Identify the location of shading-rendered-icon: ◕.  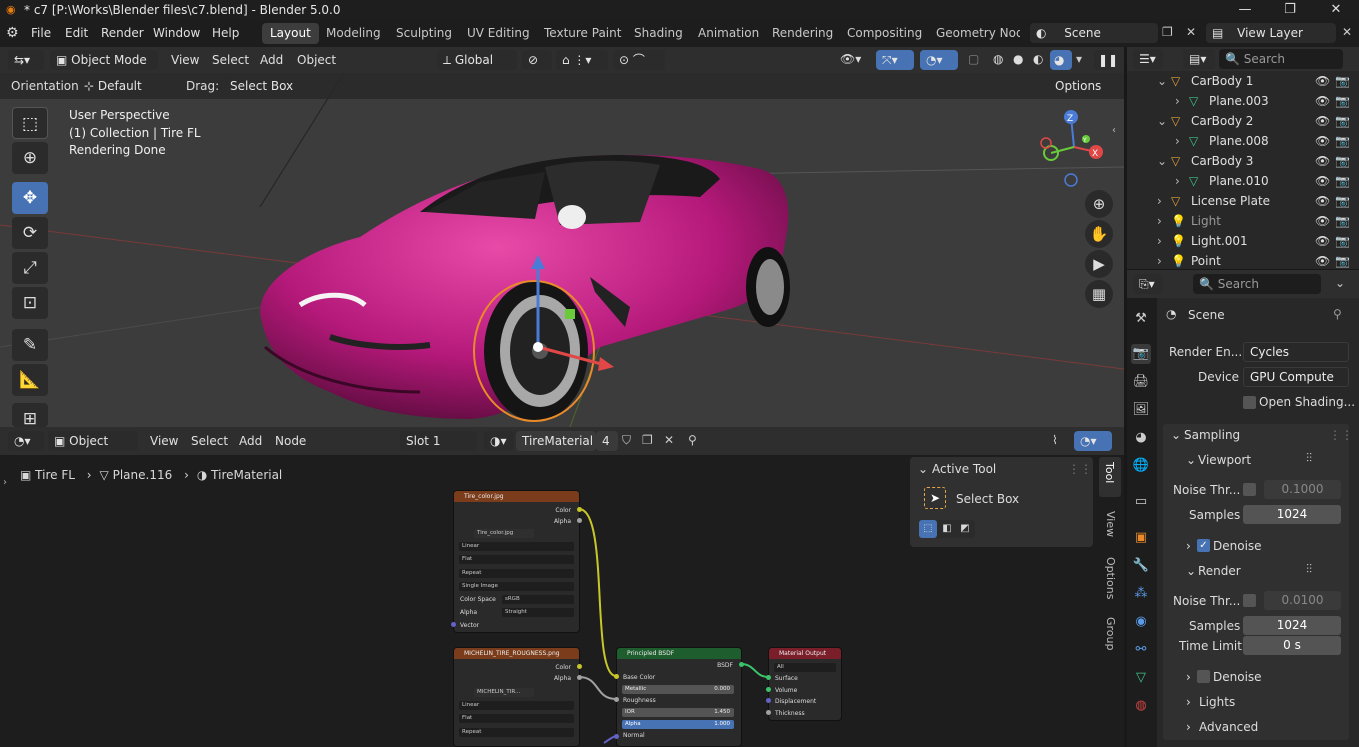
(1061, 60).